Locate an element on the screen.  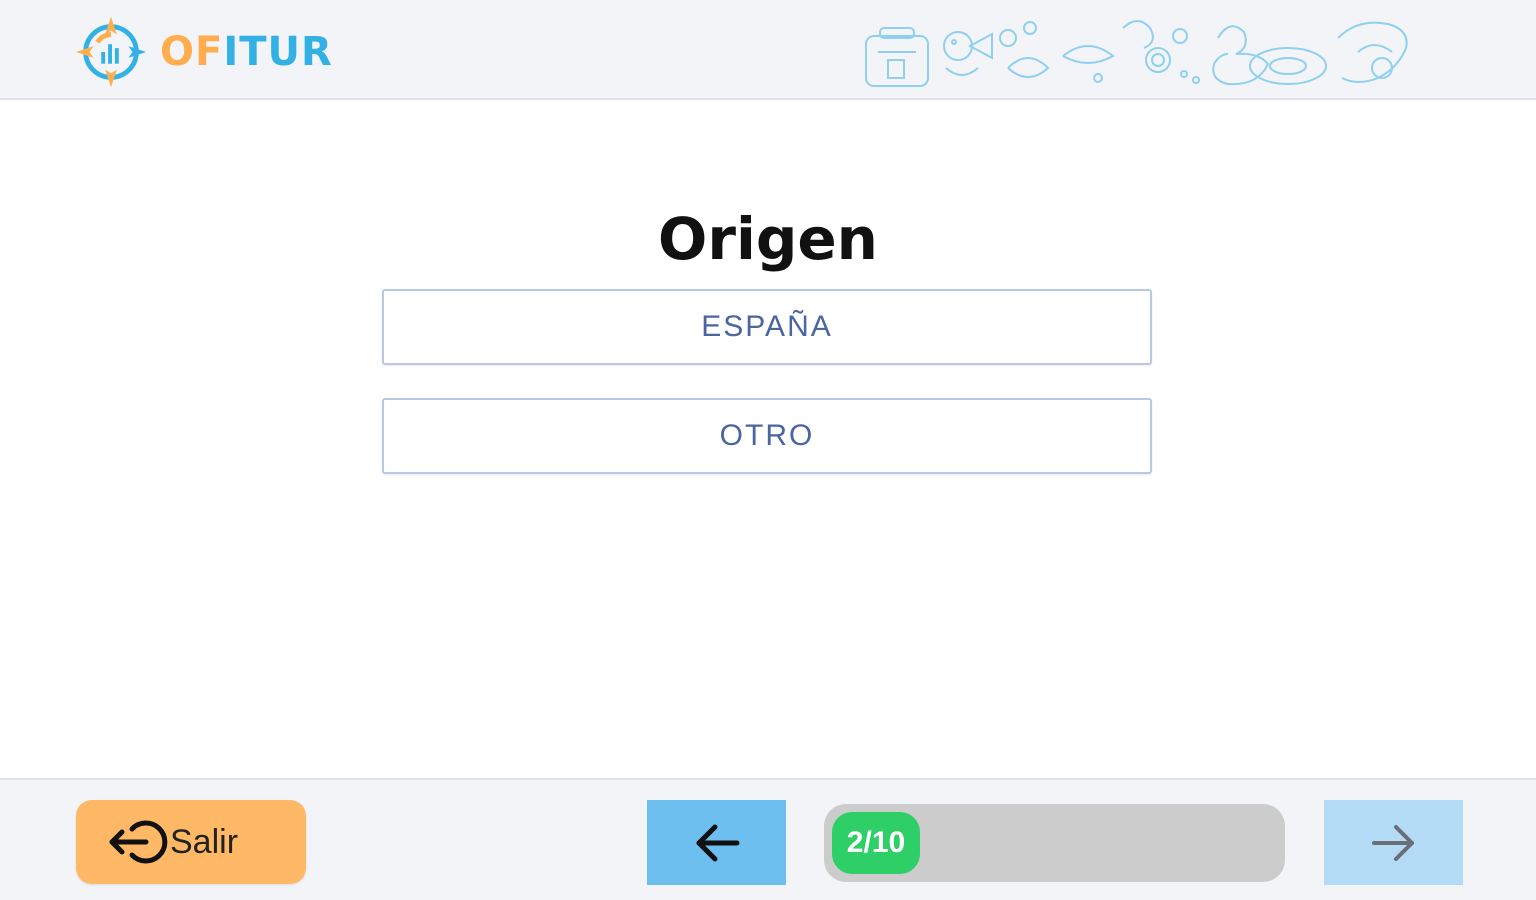
logout-icon is located at coordinates (138, 842).